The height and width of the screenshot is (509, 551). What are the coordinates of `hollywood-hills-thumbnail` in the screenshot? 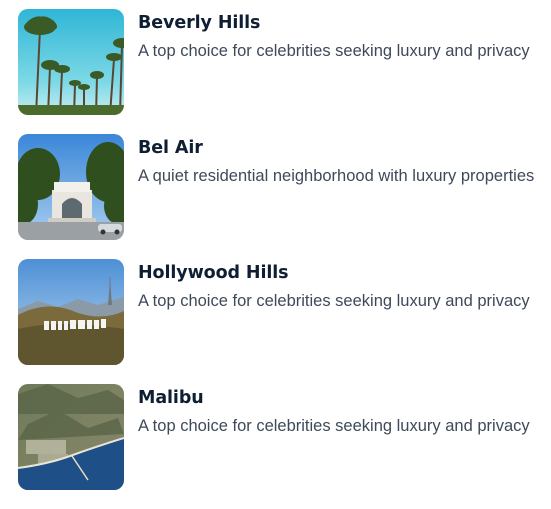 It's located at (71, 312).